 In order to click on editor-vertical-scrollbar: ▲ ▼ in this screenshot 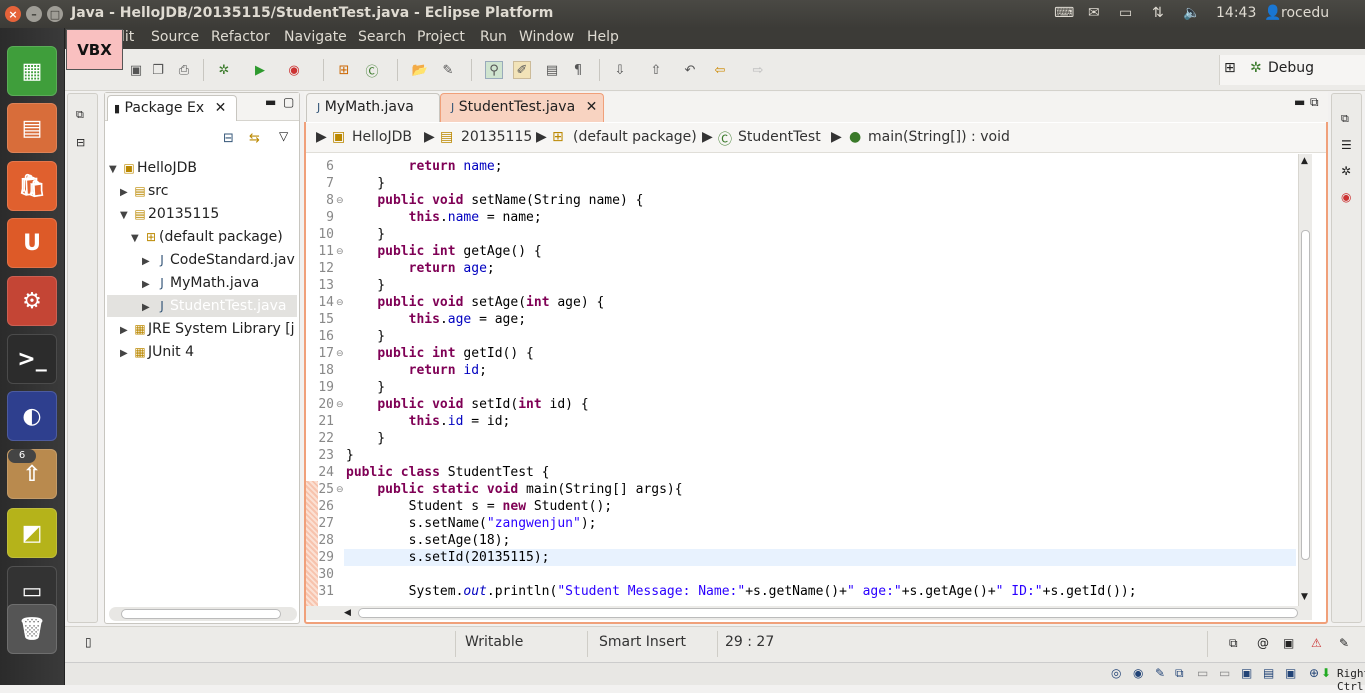, I will do `click(1305, 380)`.